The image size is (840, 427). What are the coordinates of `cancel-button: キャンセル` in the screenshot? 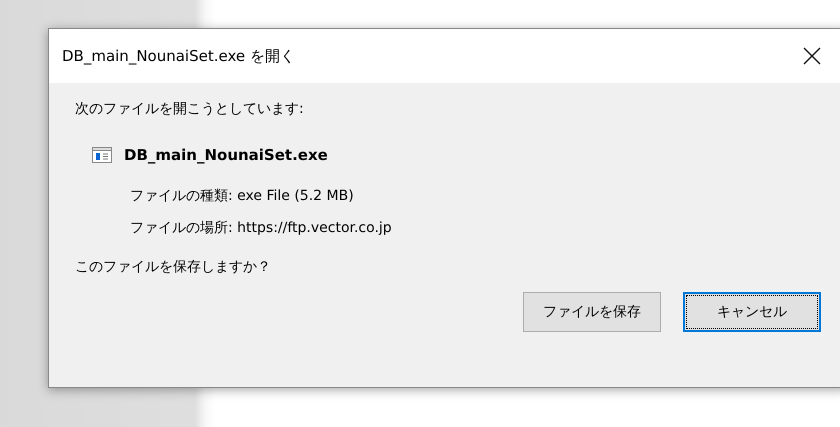 It's located at (752, 312).